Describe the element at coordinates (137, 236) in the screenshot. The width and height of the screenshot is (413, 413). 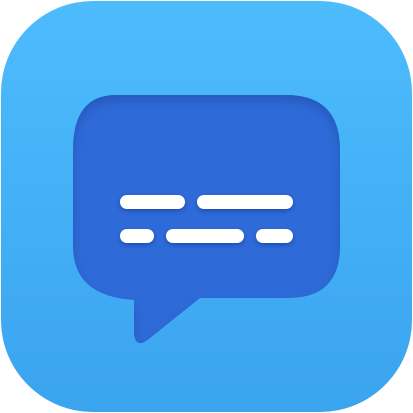
I see `message-line-2a` at that location.